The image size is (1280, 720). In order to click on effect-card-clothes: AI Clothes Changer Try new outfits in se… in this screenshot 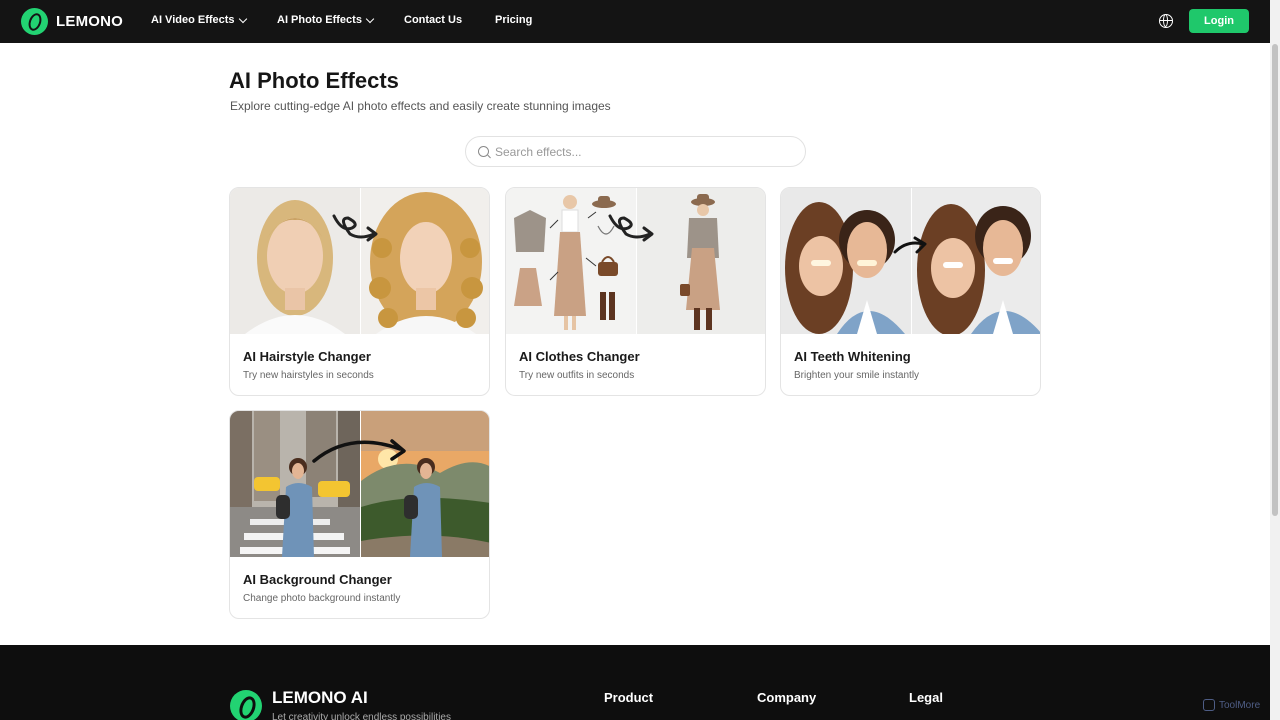, I will do `click(635, 291)`.